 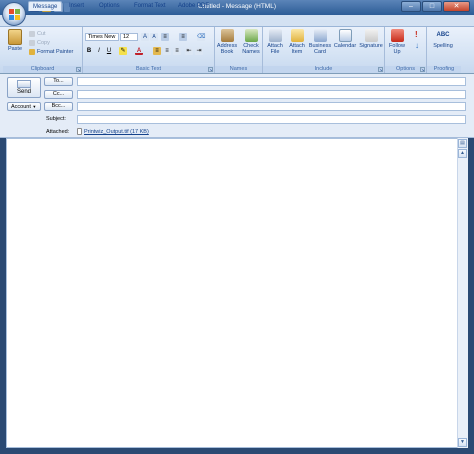 I want to click on font-size-box: 12, so click(x=129, y=37).